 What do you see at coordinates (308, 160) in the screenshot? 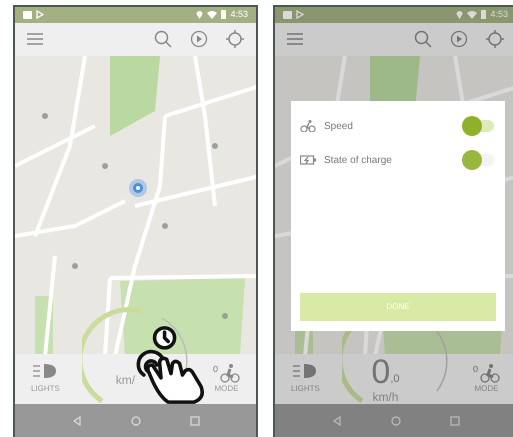
I see `battery-charge-icon` at bounding box center [308, 160].